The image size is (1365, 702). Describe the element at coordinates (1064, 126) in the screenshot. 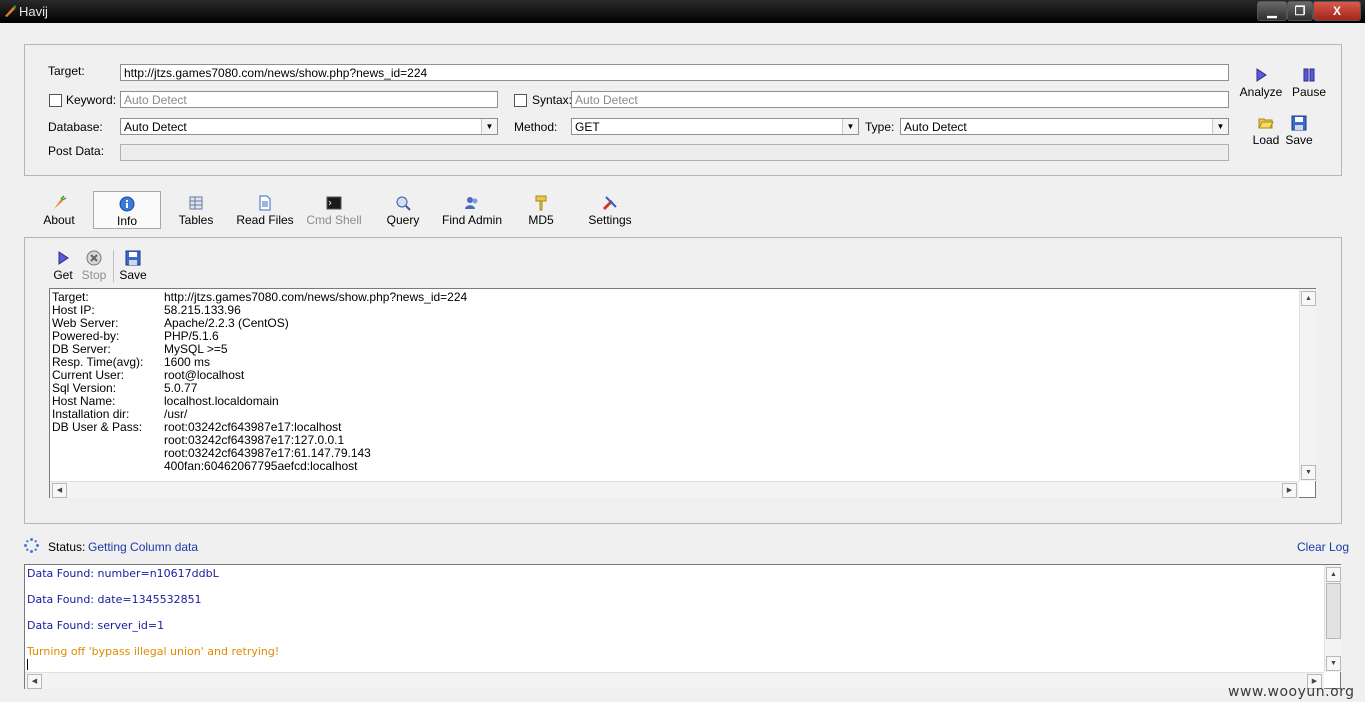

I see `type-select: Auto Detect ▼` at that location.